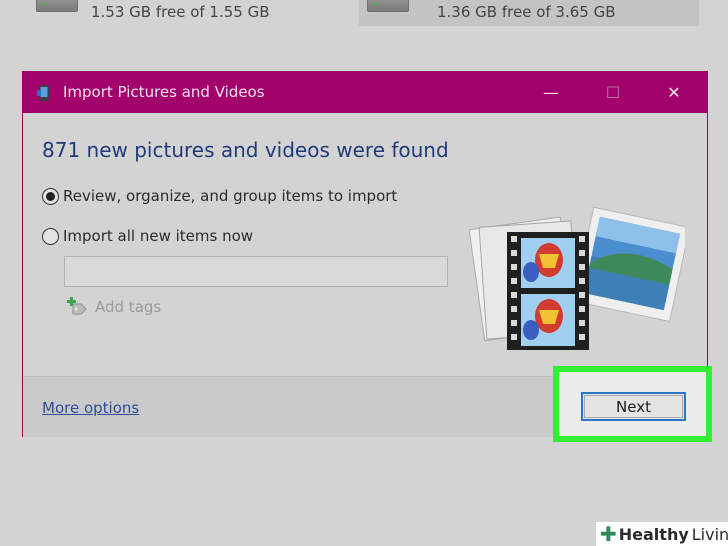 This screenshot has height=546, width=728. What do you see at coordinates (180, 12) in the screenshot?
I see `drive-free-space: 1.53 GB free of 1.55 GB` at bounding box center [180, 12].